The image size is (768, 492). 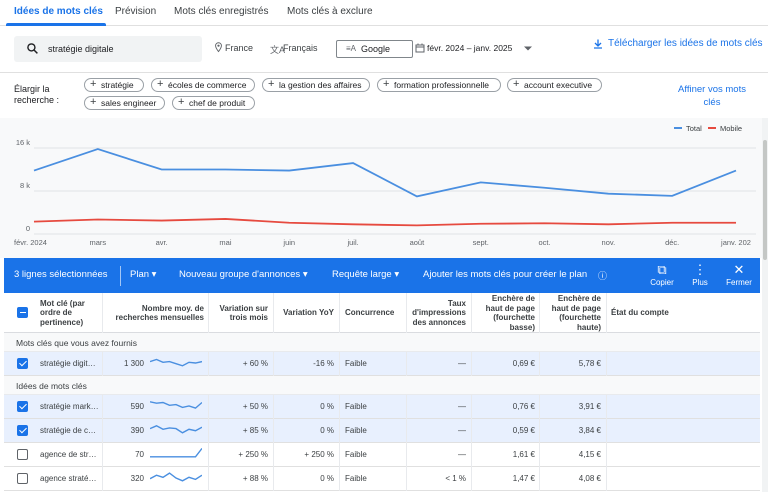 What do you see at coordinates (365, 274) in the screenshot?
I see `match-type-dropdown: Requête large ▾` at bounding box center [365, 274].